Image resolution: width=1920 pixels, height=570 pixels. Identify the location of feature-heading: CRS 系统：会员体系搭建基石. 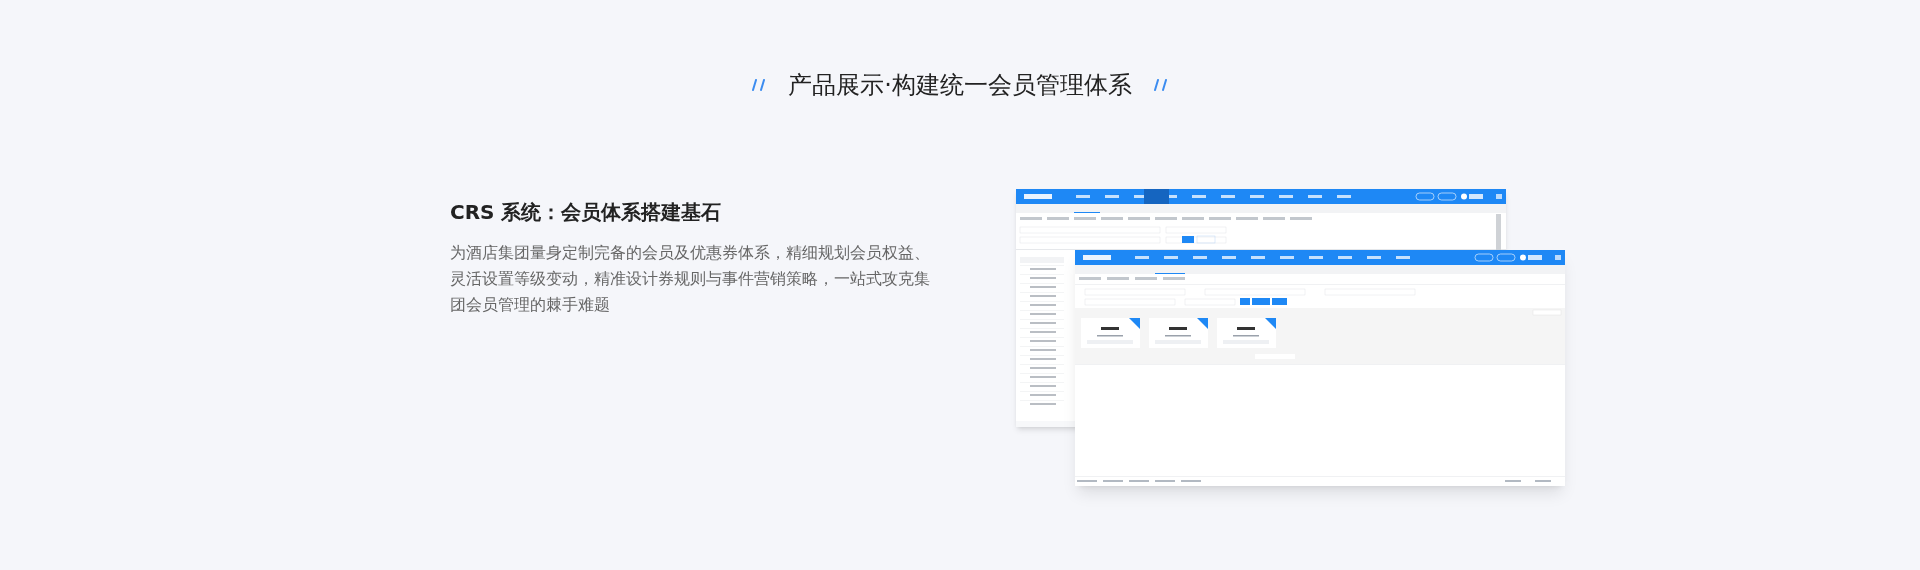
(586, 212).